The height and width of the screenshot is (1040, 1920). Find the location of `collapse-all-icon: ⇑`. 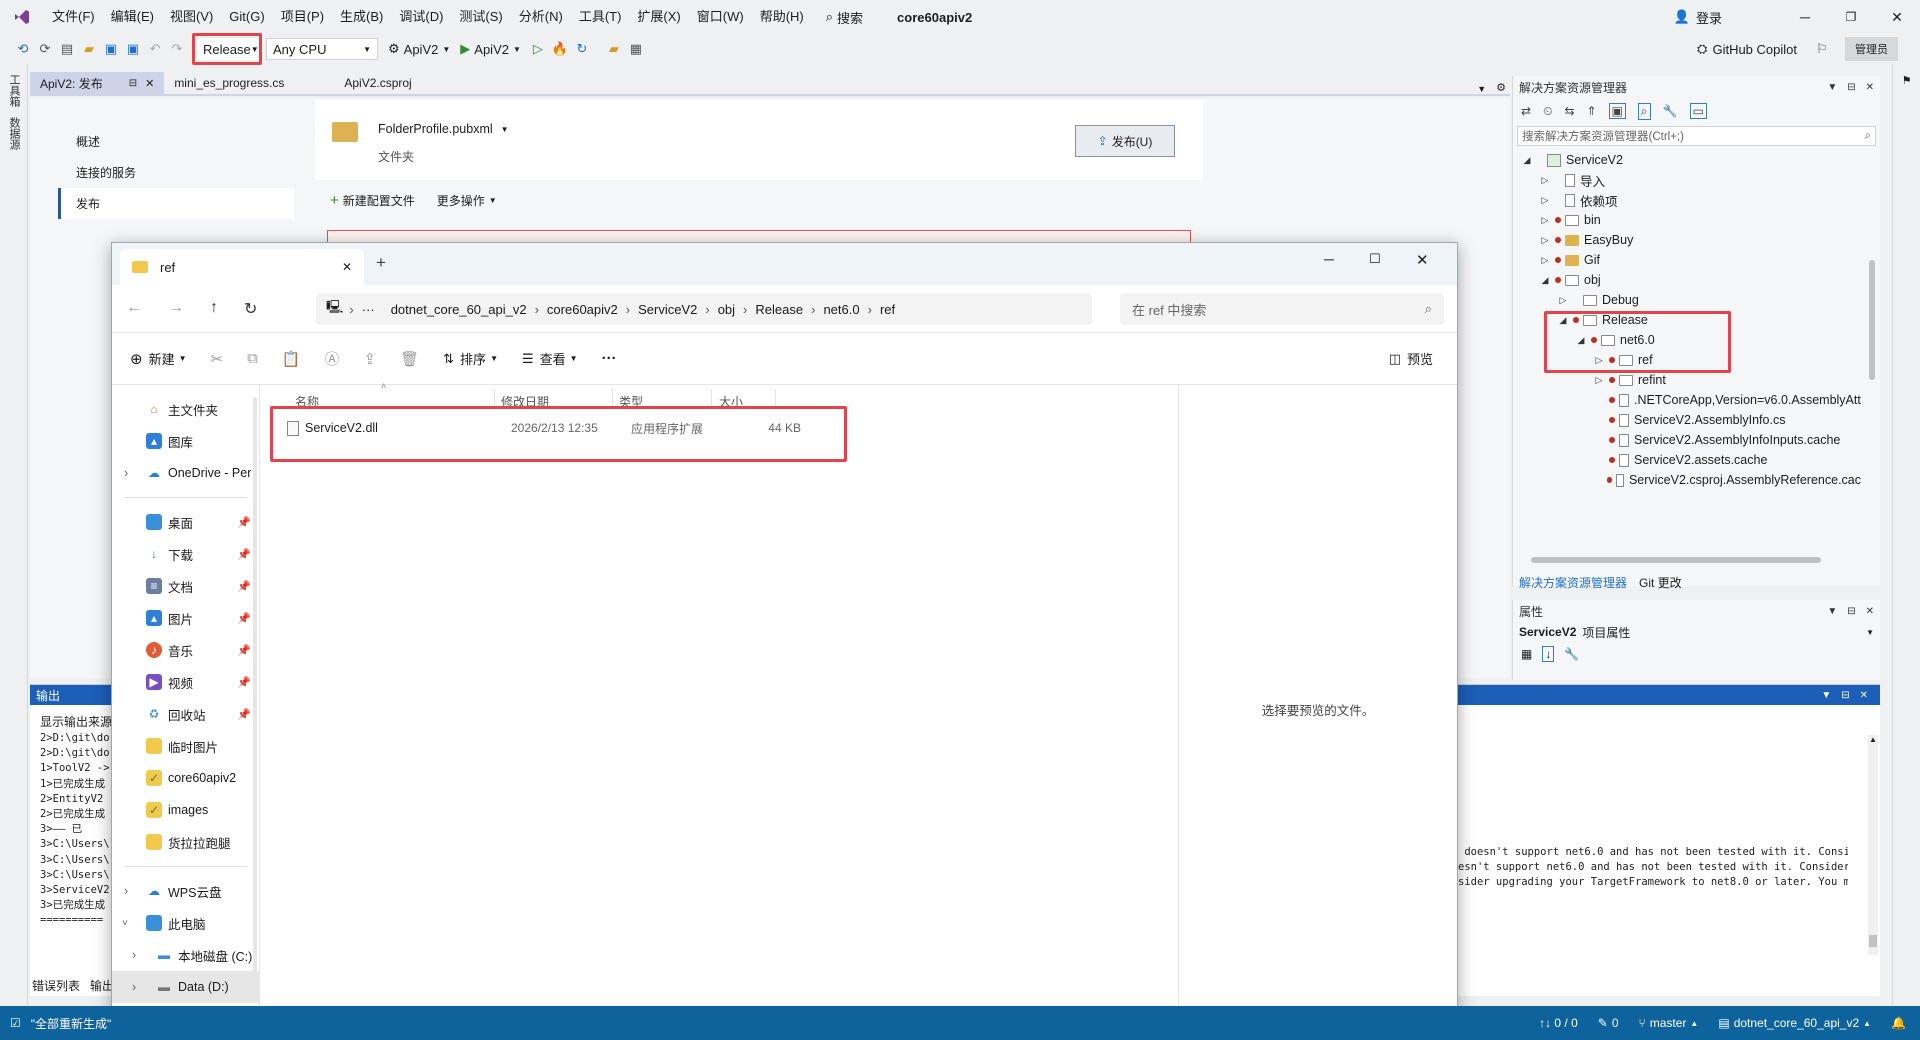

collapse-all-icon: ⇑ is located at coordinates (1592, 111).